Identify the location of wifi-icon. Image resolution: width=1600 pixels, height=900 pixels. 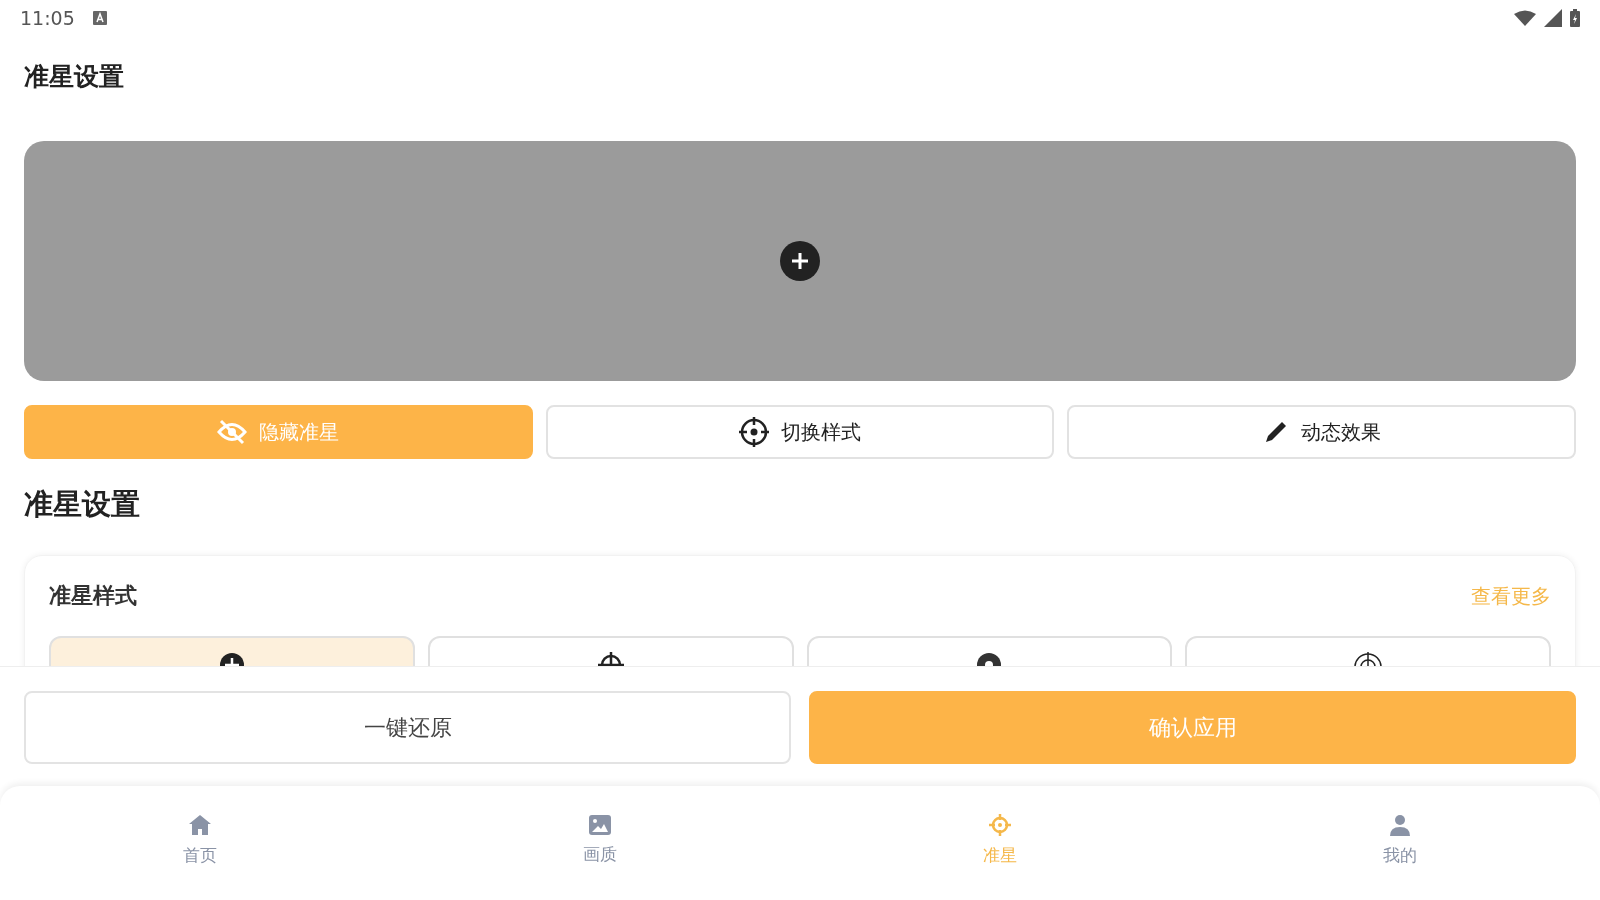
(1525, 18).